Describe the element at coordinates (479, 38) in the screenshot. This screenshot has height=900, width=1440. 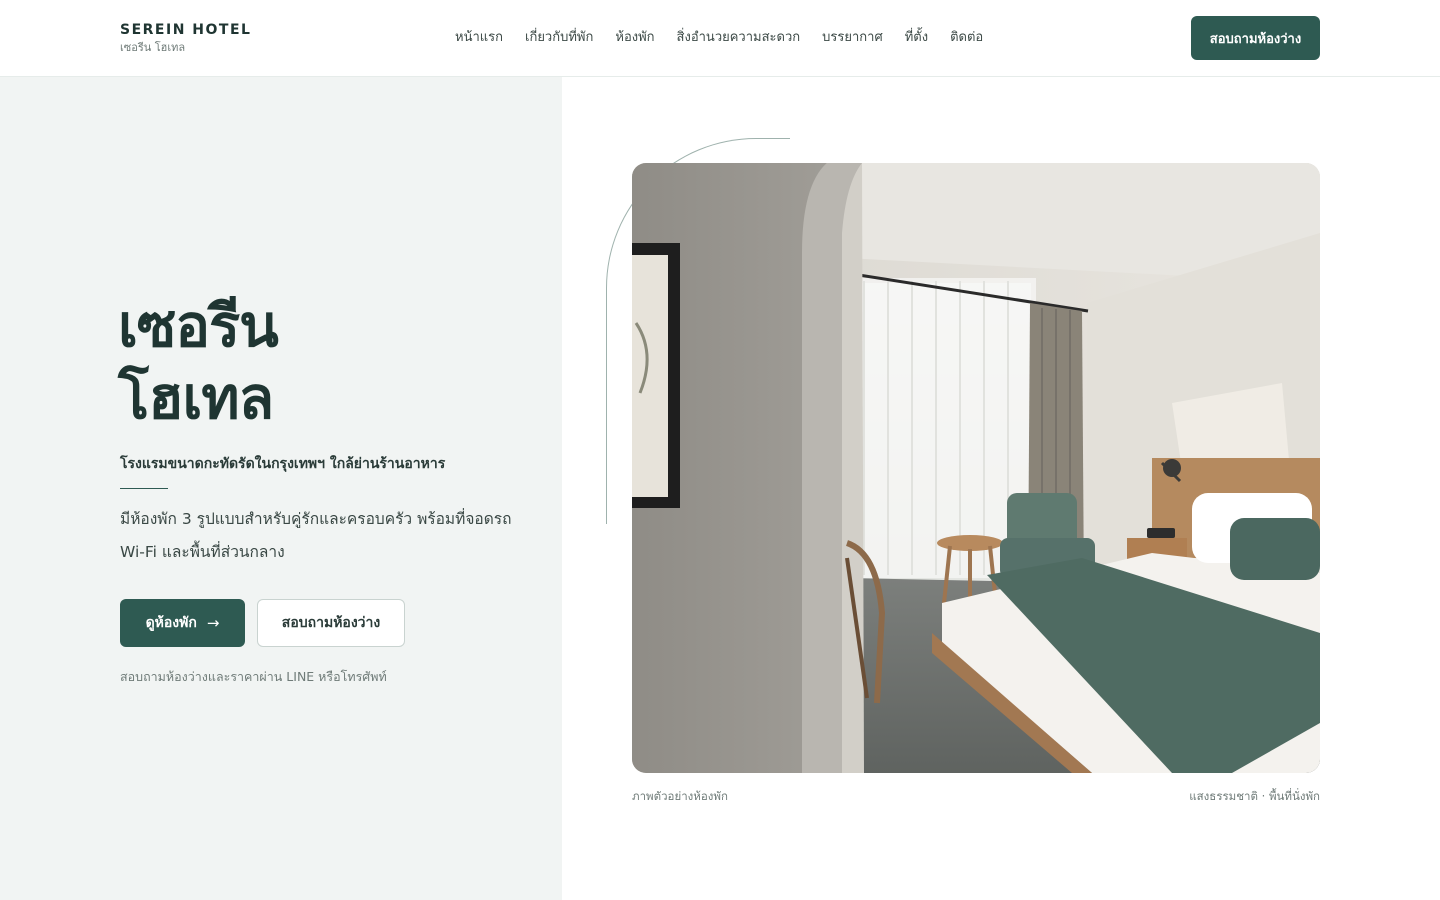
I see `nav-item-home: หน้าแรก` at that location.